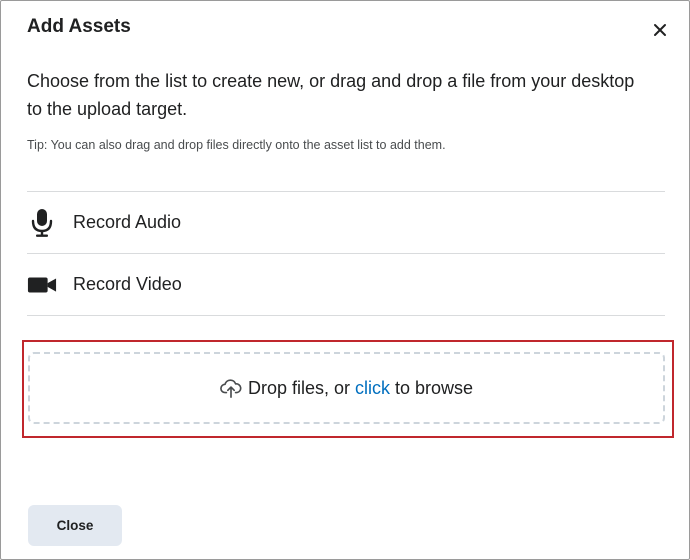  What do you see at coordinates (660, 30) in the screenshot?
I see `close-icon` at bounding box center [660, 30].